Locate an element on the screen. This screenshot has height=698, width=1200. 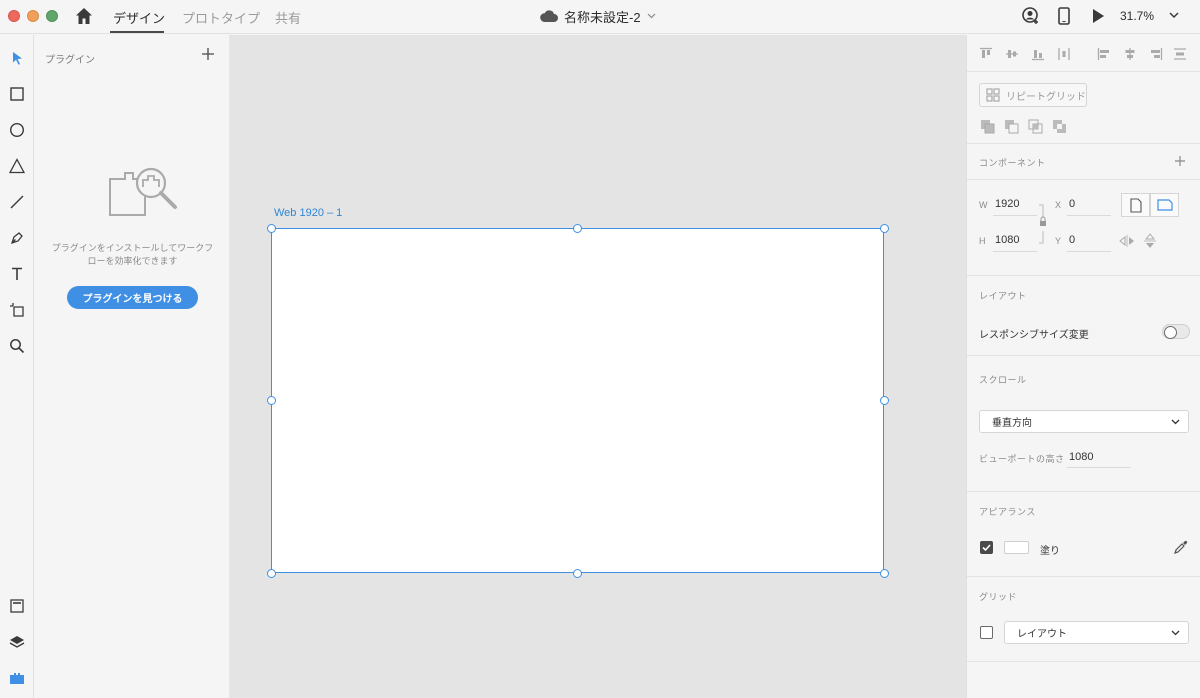
ellipse-icon is located at coordinates (17, 130).